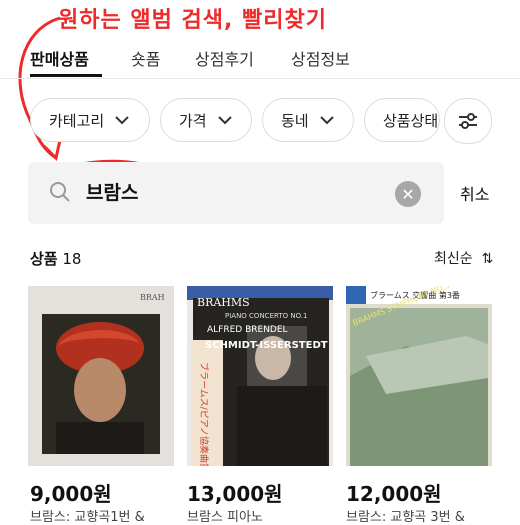  I want to click on filter-price-chip: 가격, so click(206, 120).